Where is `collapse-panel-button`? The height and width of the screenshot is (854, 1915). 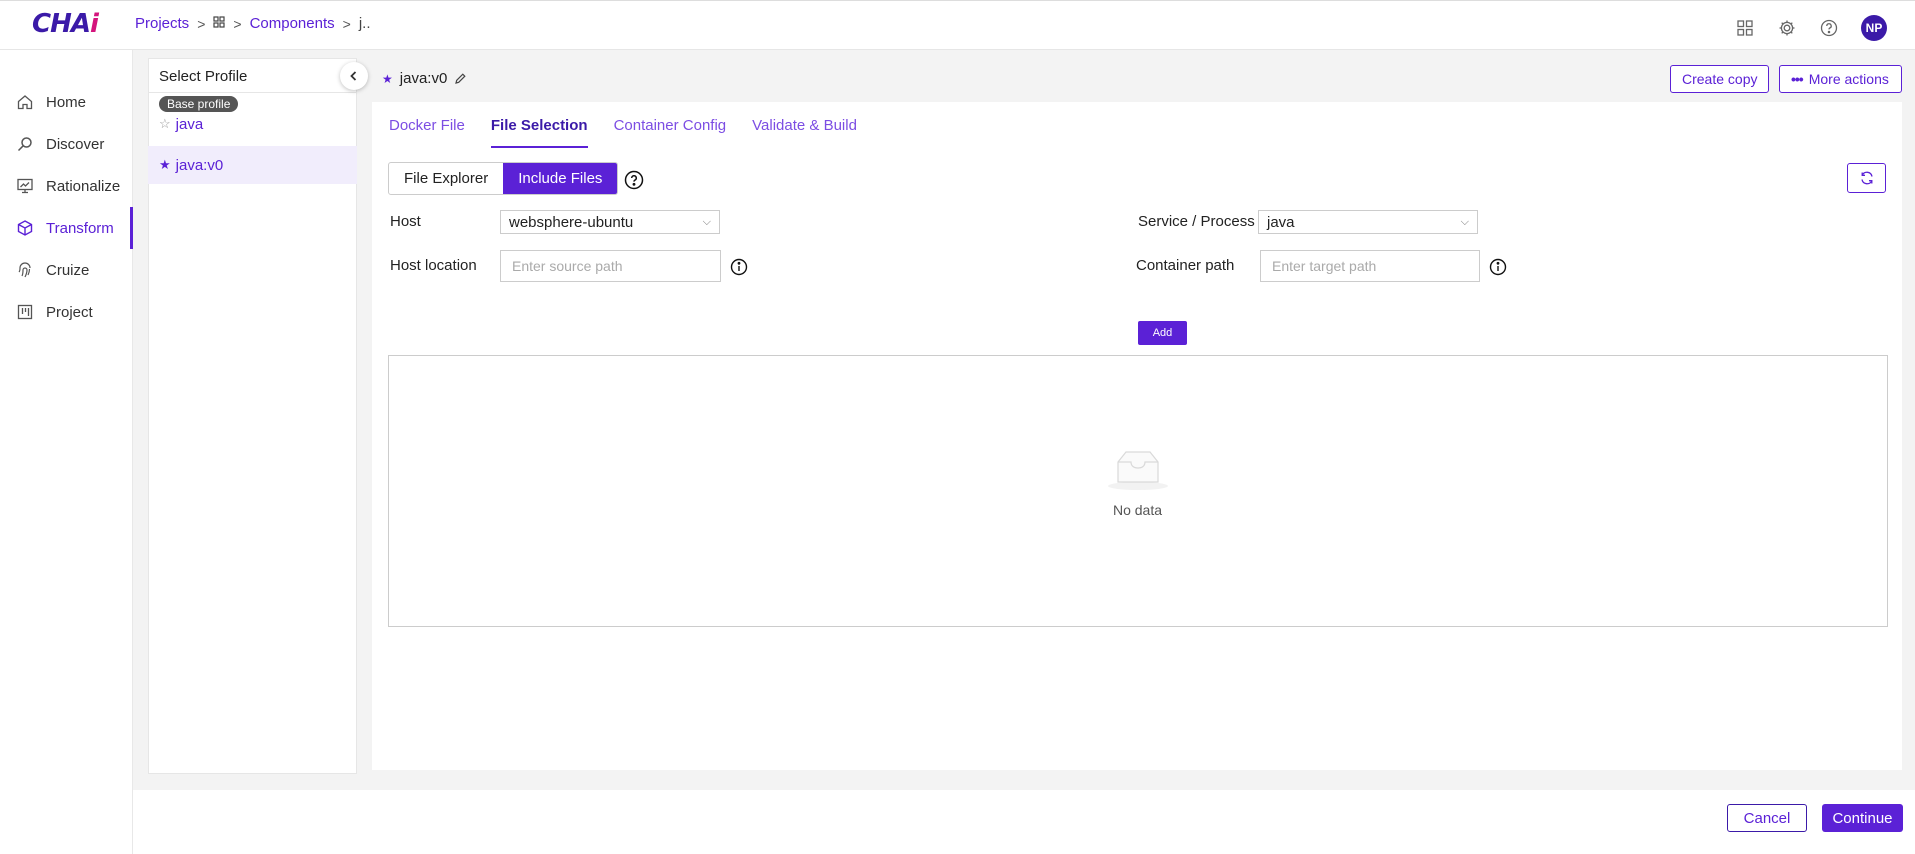 collapse-panel-button is located at coordinates (354, 76).